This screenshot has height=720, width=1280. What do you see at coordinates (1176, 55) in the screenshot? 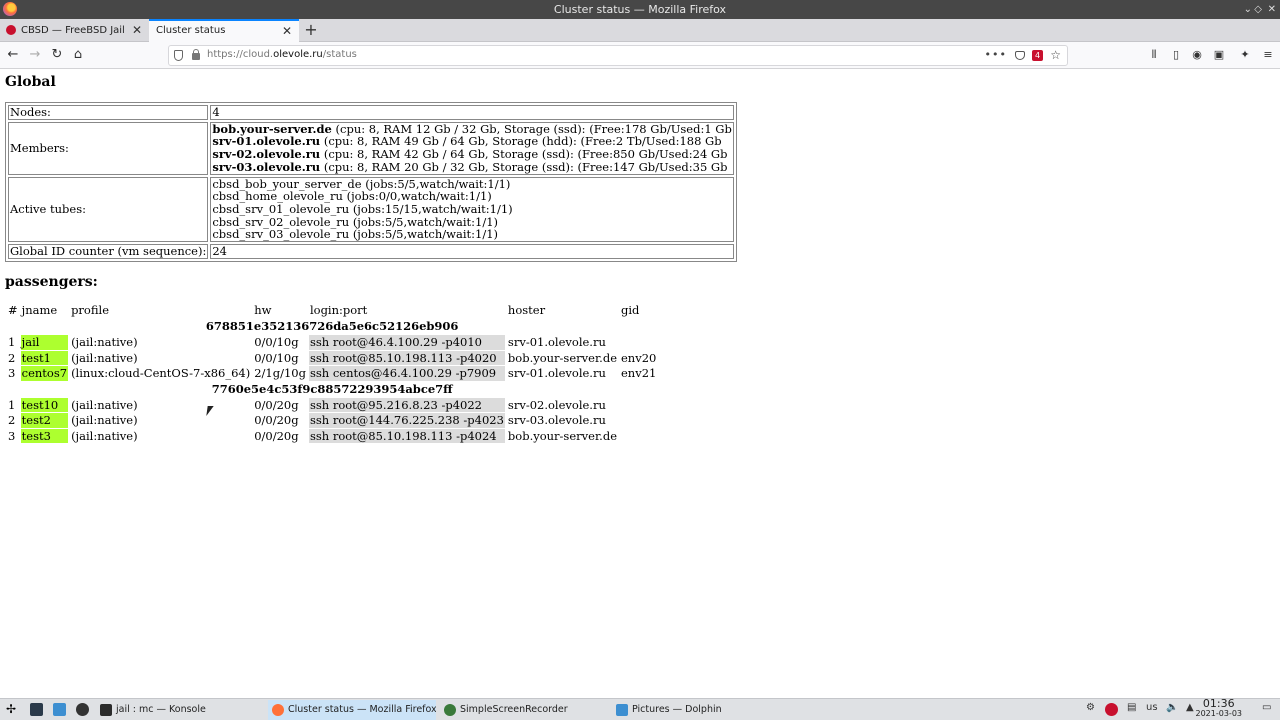
I see `sidebar-icon: ▯` at bounding box center [1176, 55].